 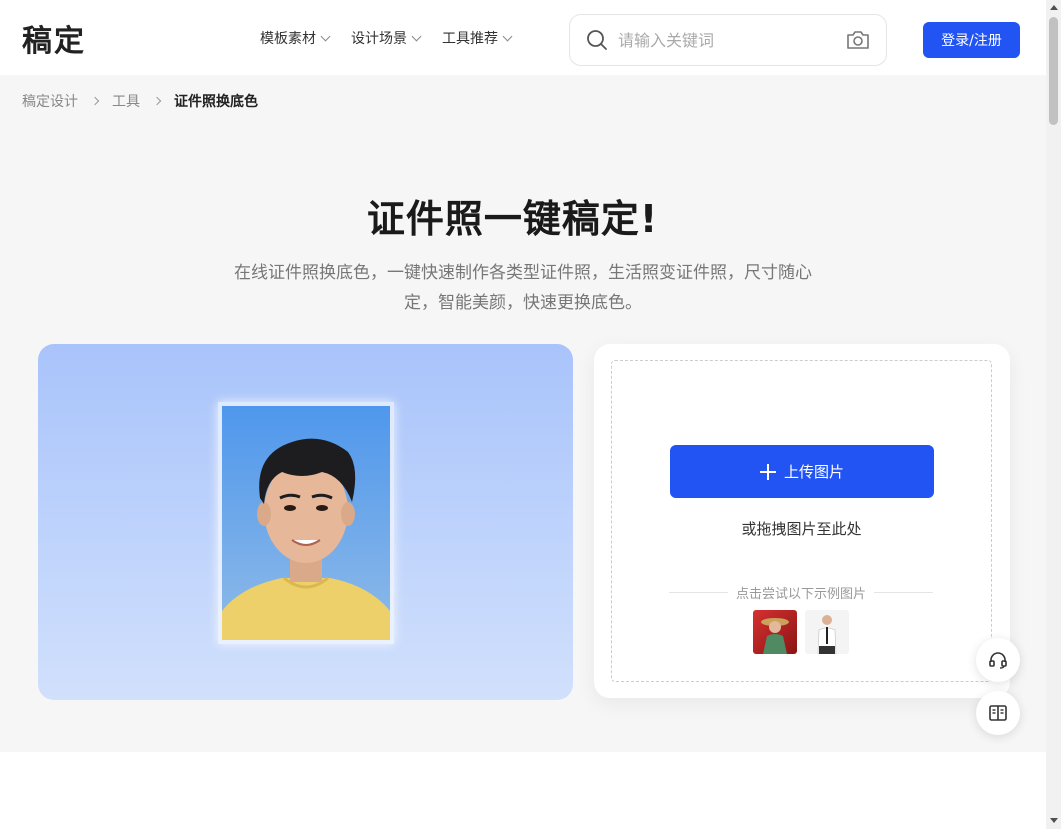 What do you see at coordinates (732, 40) in the screenshot?
I see `search-input` at bounding box center [732, 40].